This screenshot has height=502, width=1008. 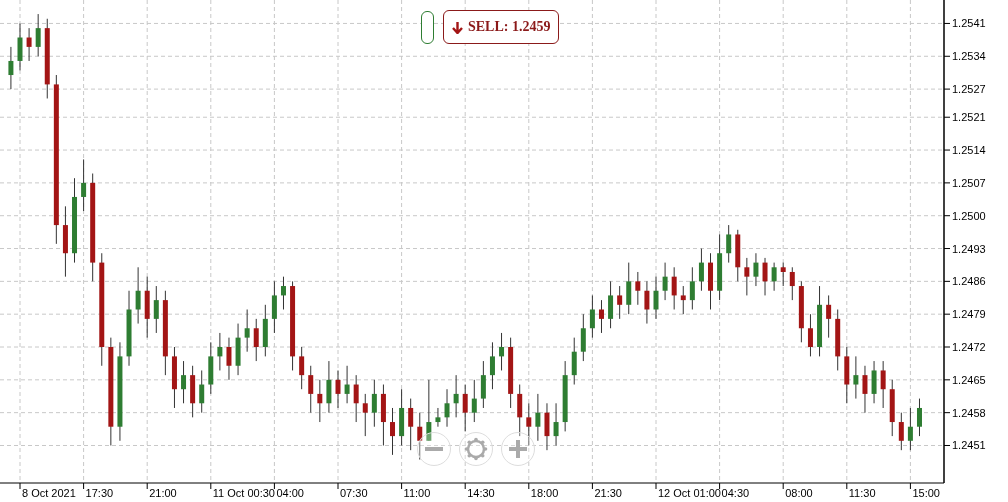 I want to click on time-label: 14:30, so click(x=481, y=493).